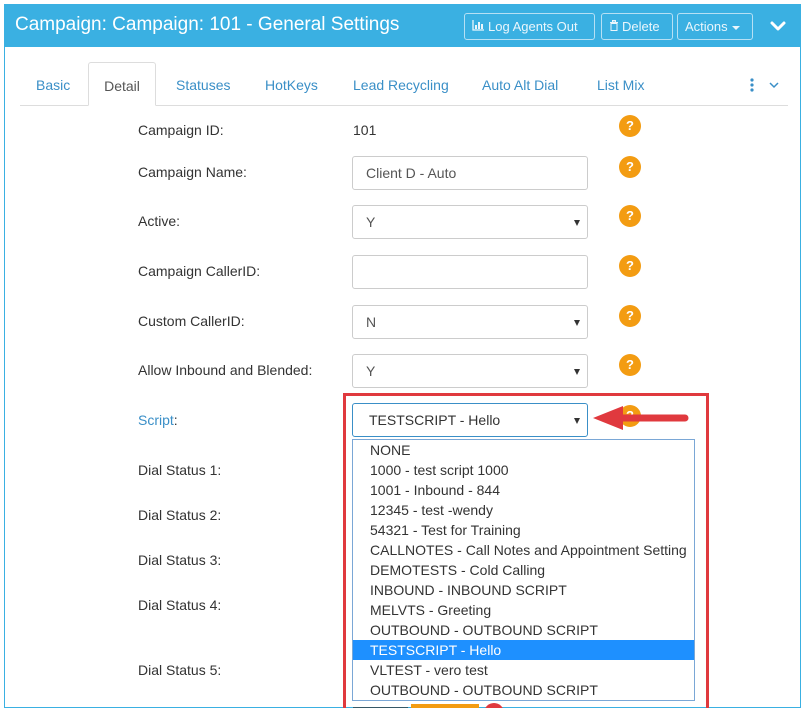 Image resolution: width=805 pixels, height=708 pixels. Describe the element at coordinates (180, 470) in the screenshot. I see `dial-status-1-label: Dial Status 1:` at that location.